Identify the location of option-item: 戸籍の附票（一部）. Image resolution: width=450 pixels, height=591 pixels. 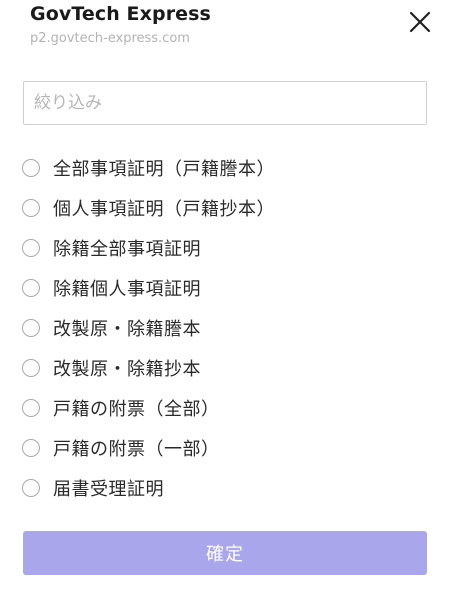
(224, 448).